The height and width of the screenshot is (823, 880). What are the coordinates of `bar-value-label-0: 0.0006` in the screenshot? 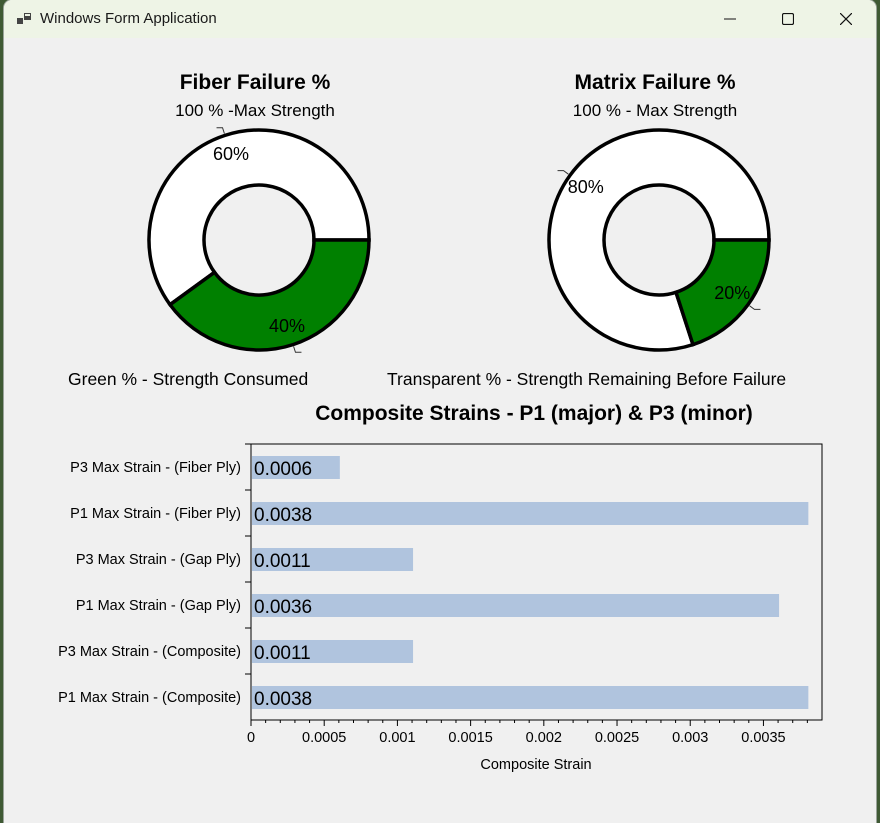 It's located at (283, 469).